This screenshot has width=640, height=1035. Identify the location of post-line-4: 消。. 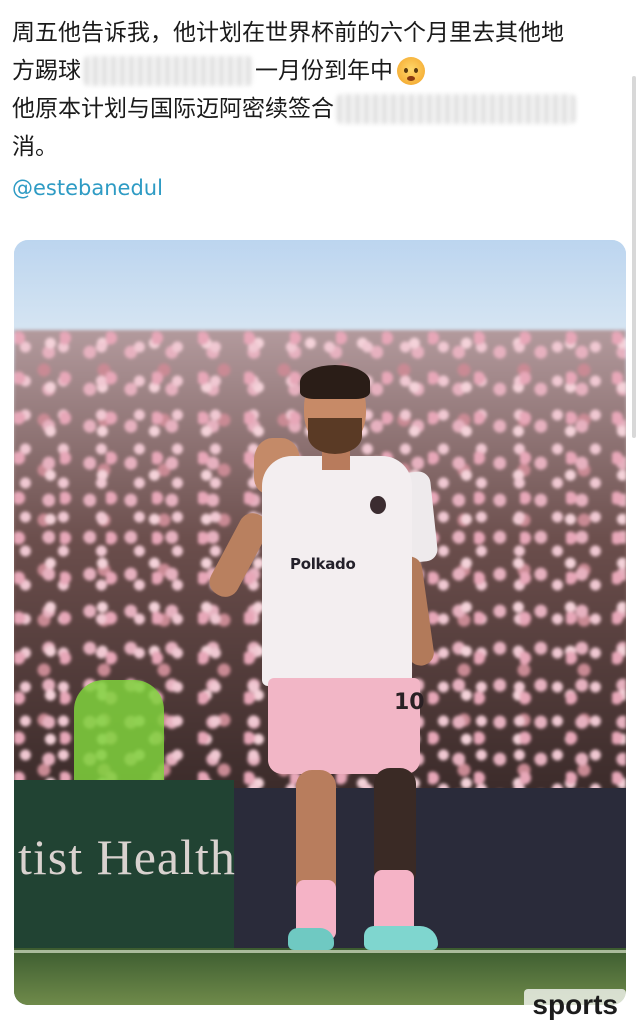
(312, 147).